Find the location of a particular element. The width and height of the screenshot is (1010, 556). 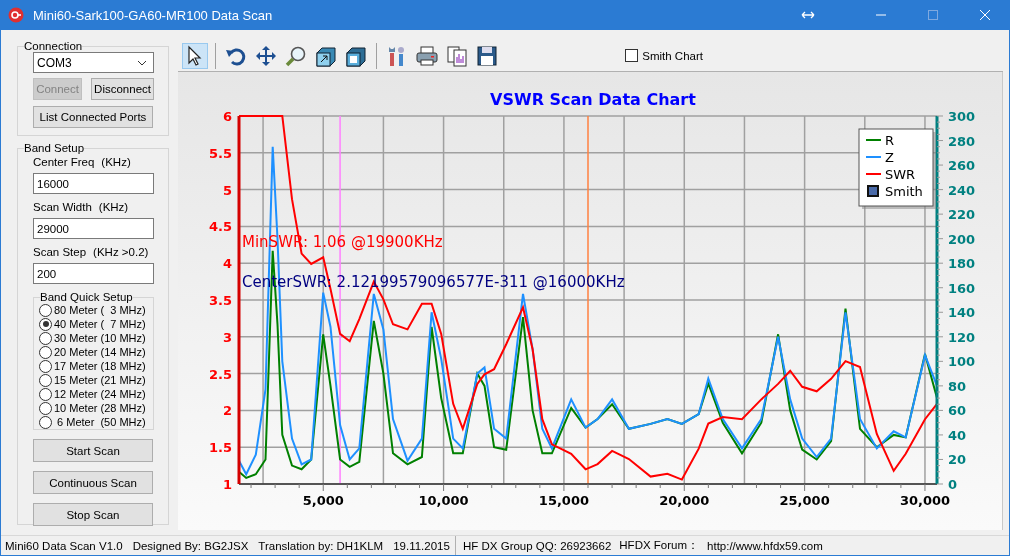

port-dropdown: COM3 is located at coordinates (93, 62).